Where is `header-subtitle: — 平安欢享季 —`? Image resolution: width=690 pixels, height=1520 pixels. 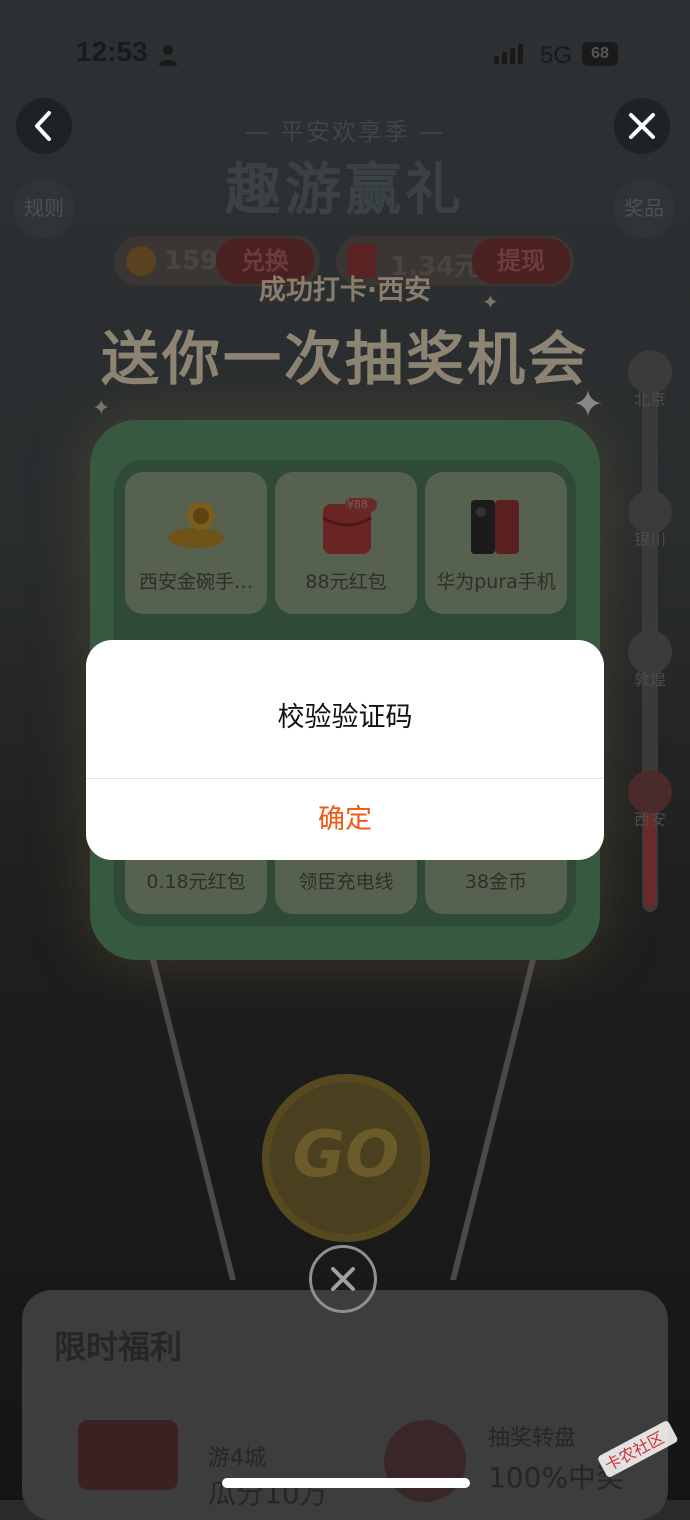
header-subtitle: — 平安欢享季 — is located at coordinates (345, 132).